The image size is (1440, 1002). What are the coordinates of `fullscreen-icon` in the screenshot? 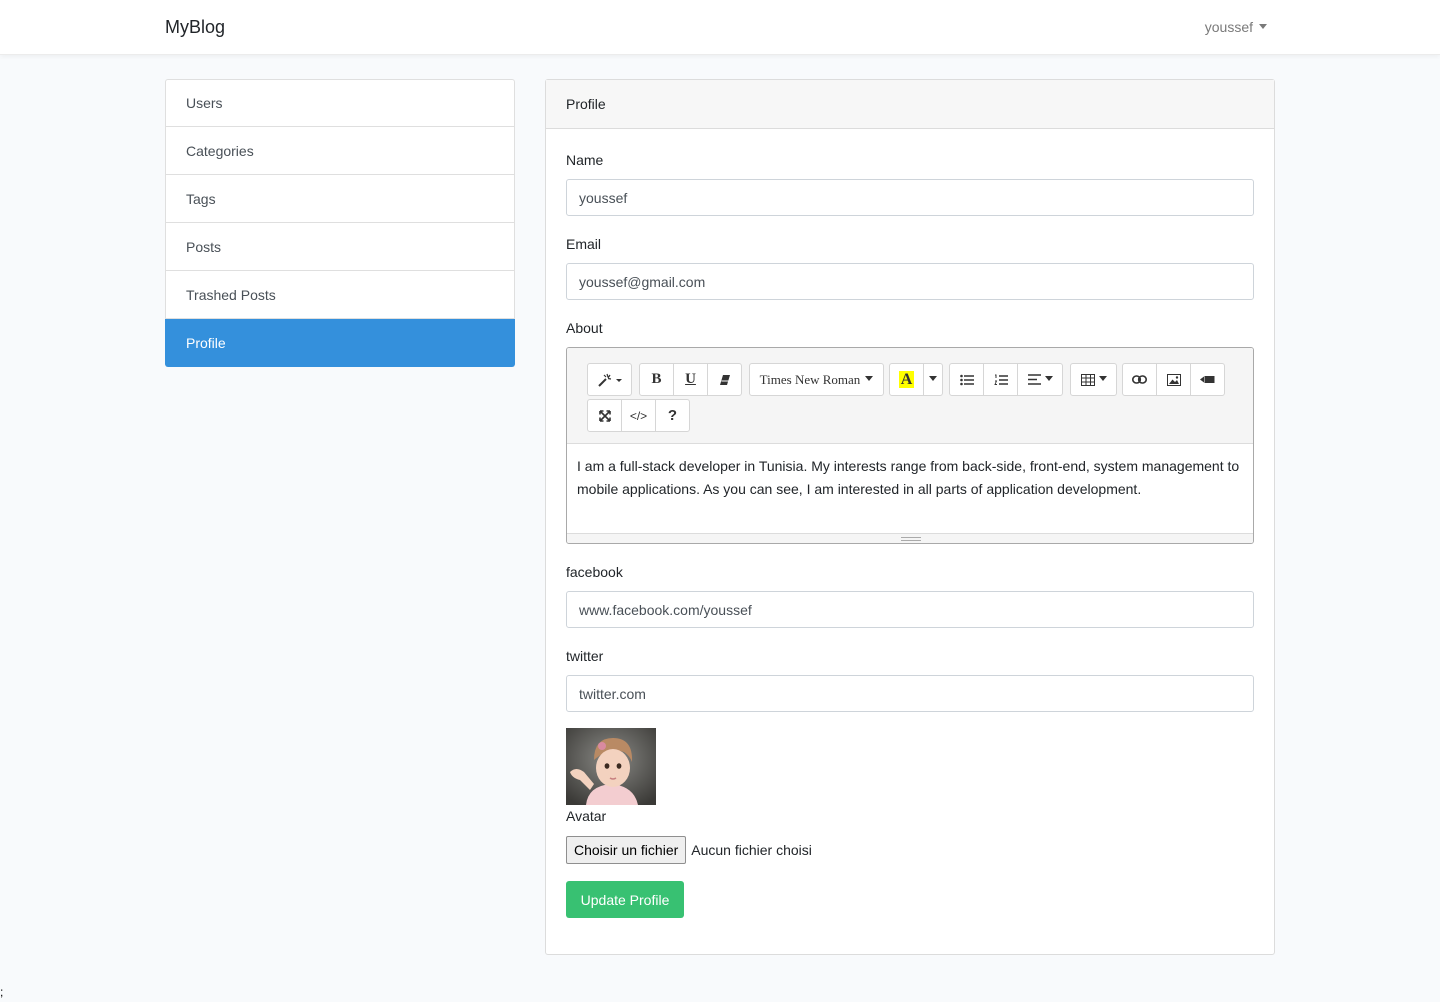 It's located at (604, 415).